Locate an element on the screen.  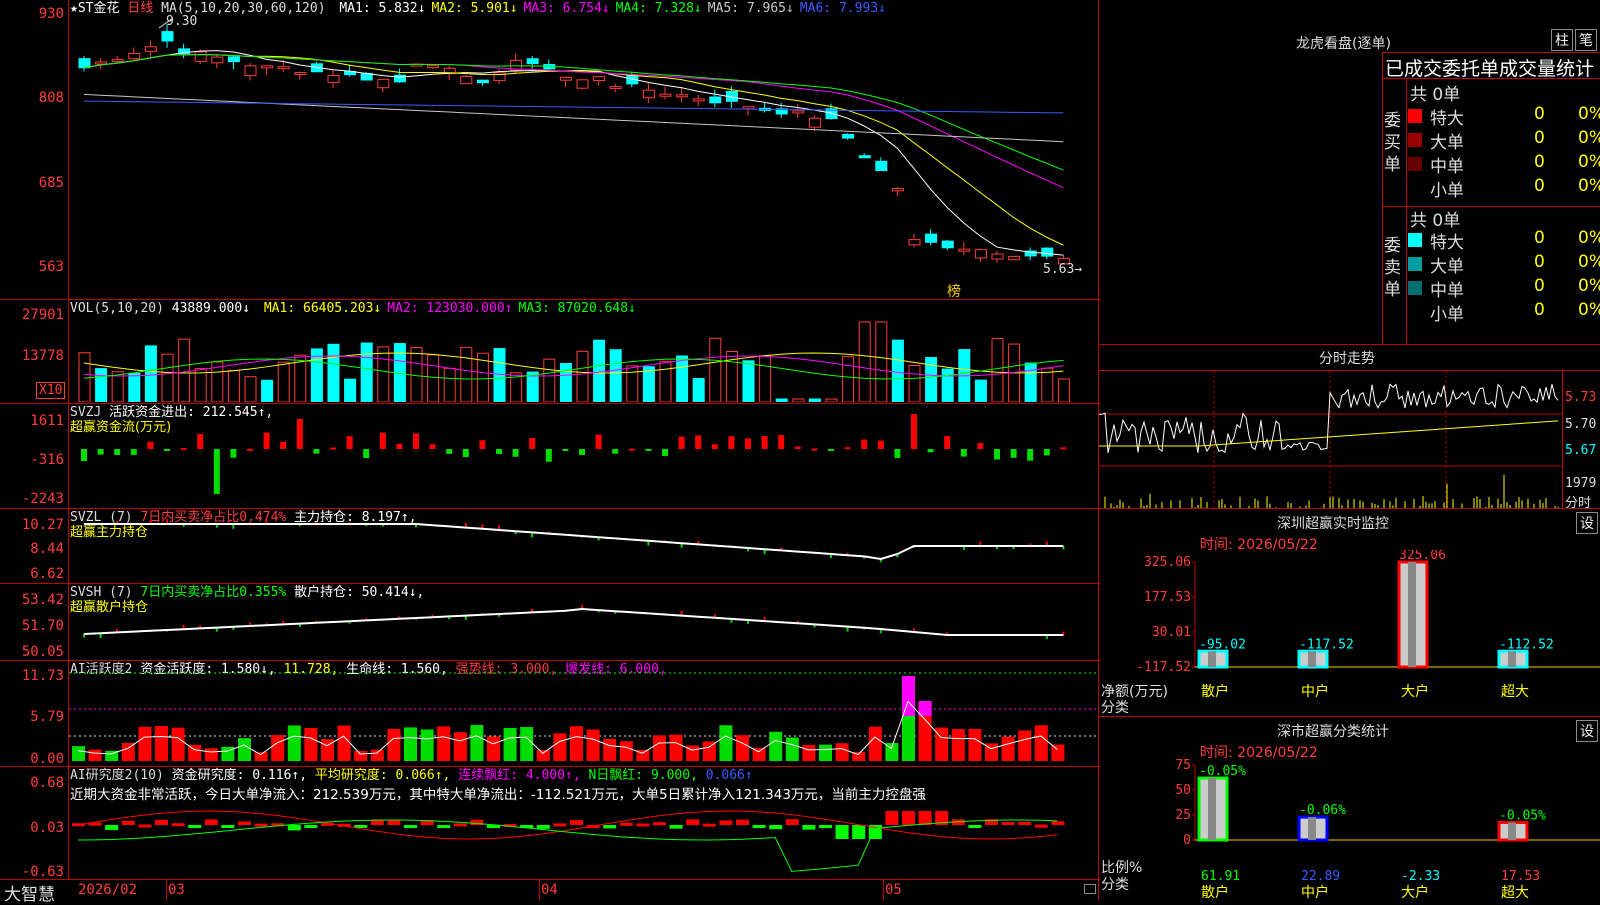
retail-holding-chart is located at coordinates (583, 622).